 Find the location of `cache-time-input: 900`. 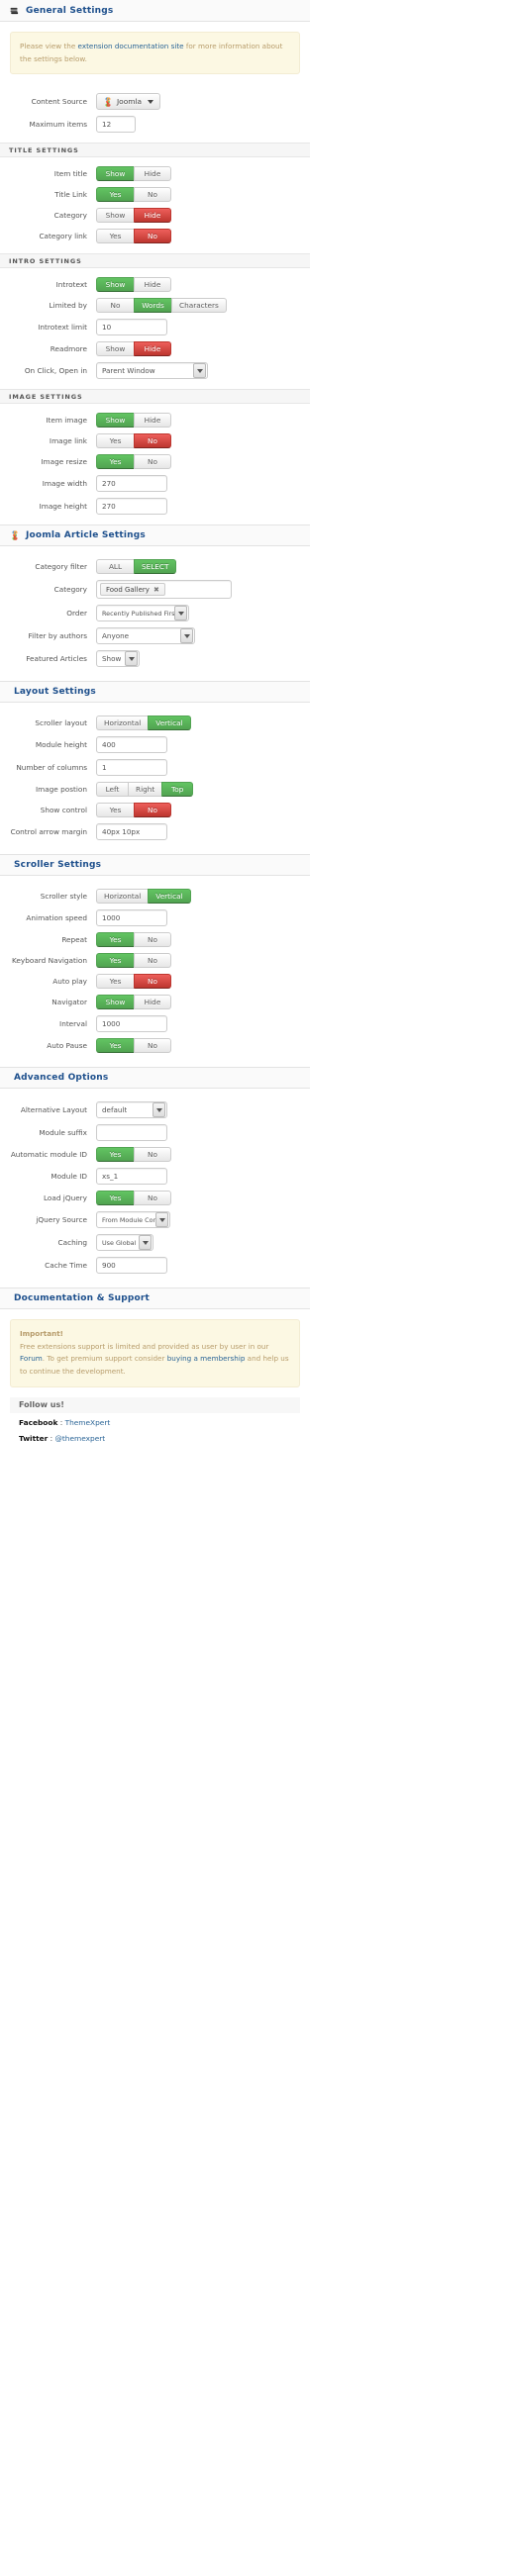

cache-time-input: 900 is located at coordinates (131, 1266).